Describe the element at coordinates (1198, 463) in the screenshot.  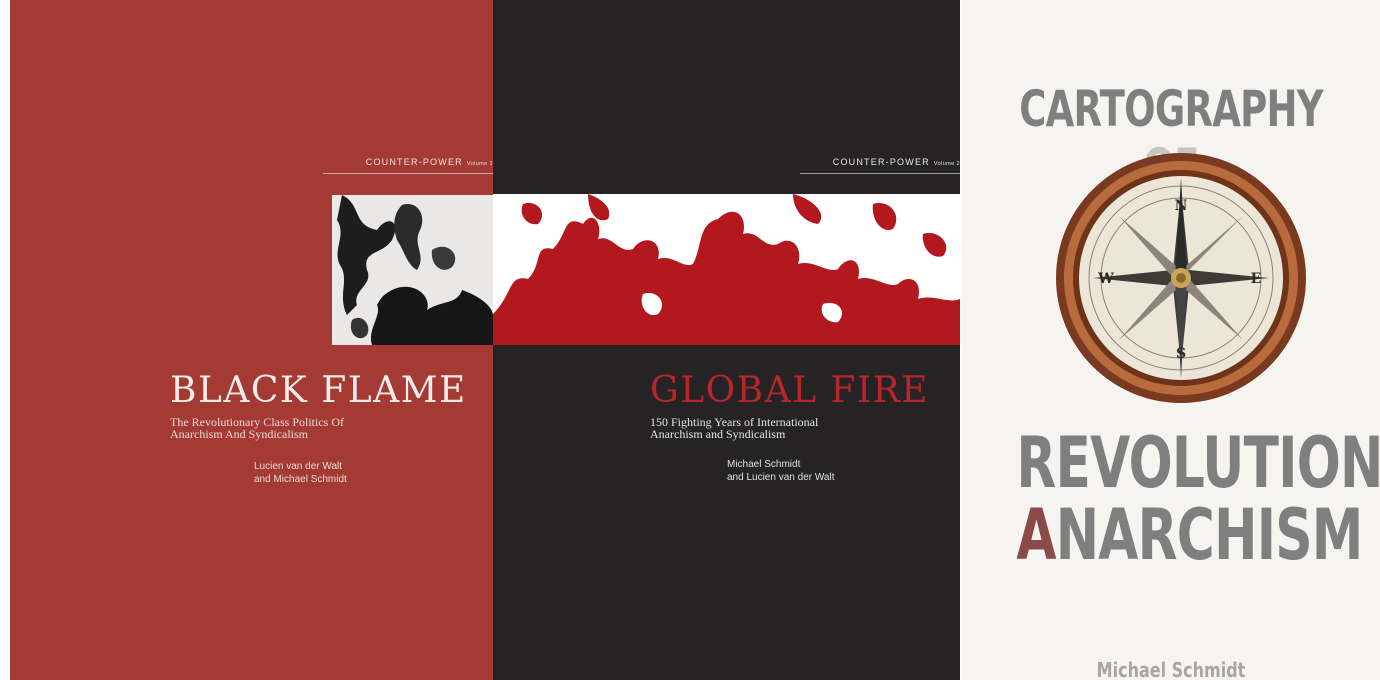
I see `title-middle: REVOLUTIONARY` at that location.